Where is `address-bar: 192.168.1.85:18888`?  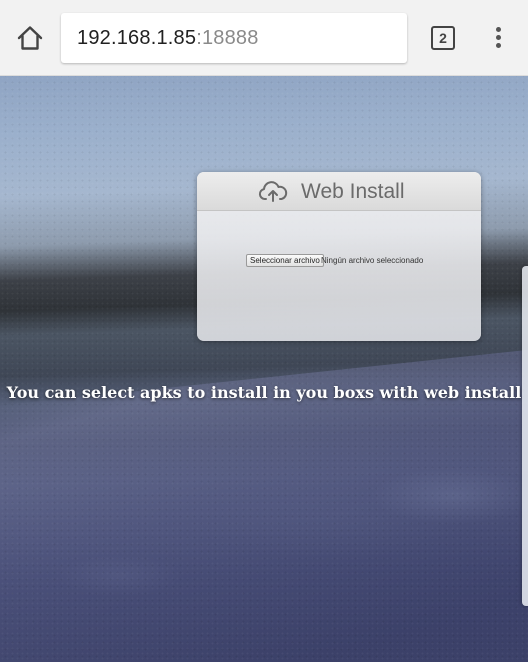
address-bar: 192.168.1.85:18888 is located at coordinates (234, 38).